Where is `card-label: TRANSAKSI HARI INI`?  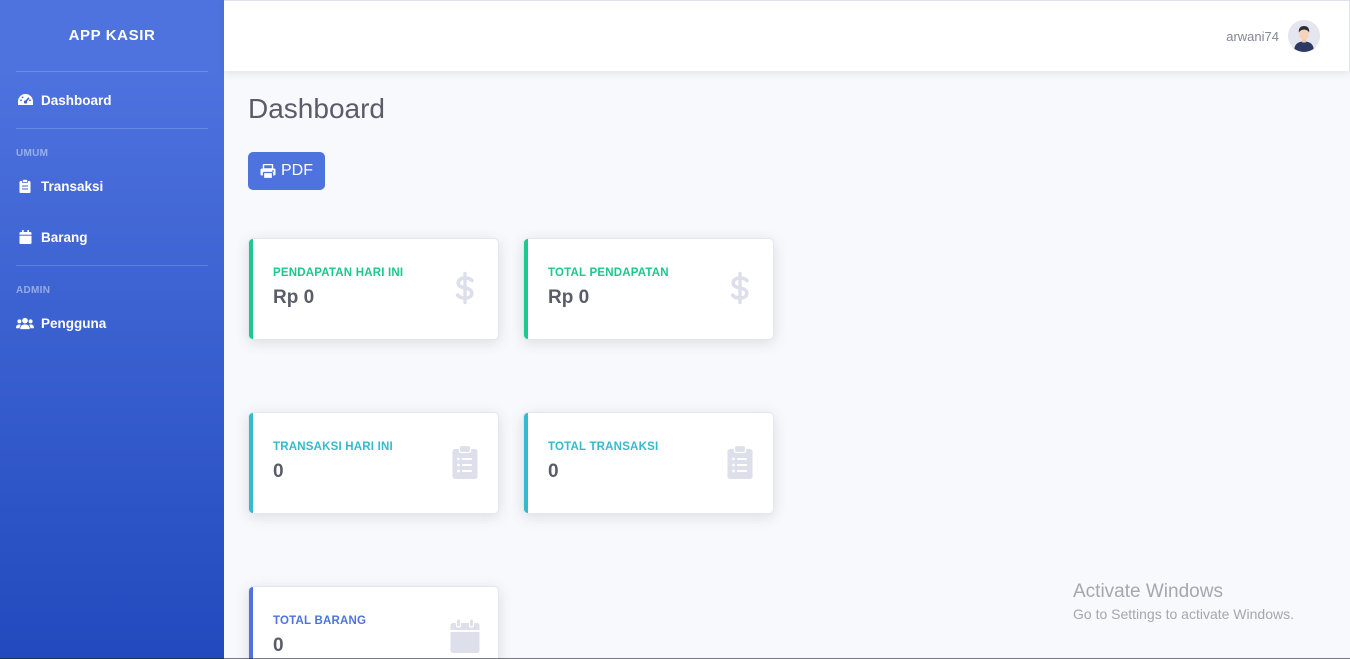 card-label: TRANSAKSI HARI INI is located at coordinates (333, 447).